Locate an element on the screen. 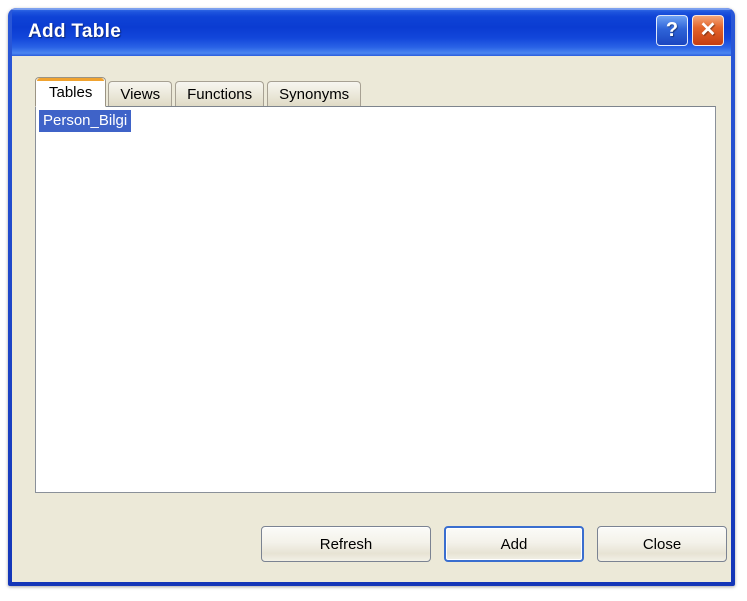  tabstrip: Tables Views Functions Synonyms is located at coordinates (199, 92).